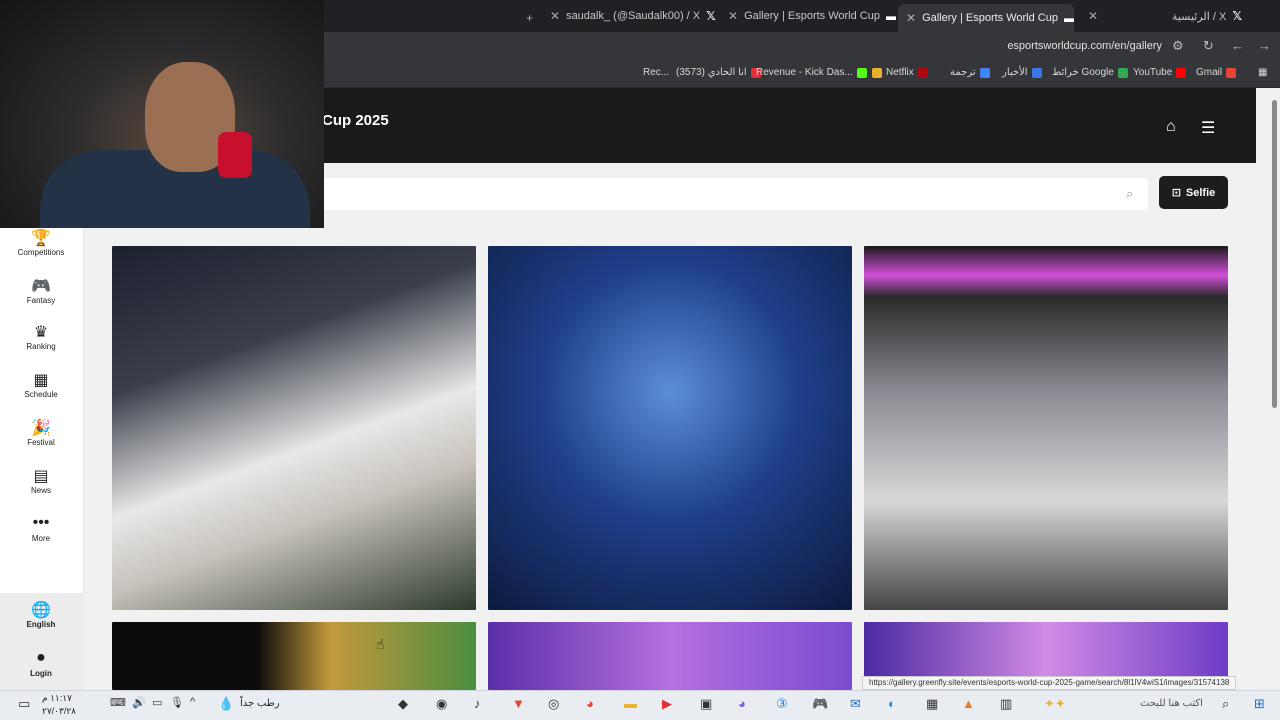 The image size is (1280, 720). What do you see at coordinates (57, 698) in the screenshot?
I see `clock-time: ١١:١٧ م` at bounding box center [57, 698].